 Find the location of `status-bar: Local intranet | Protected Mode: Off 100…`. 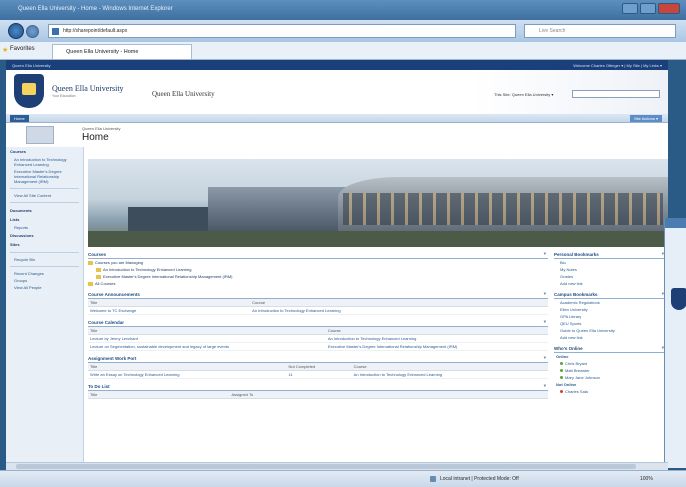

status-bar: Local intranet | Protected Mode: Off 100… is located at coordinates (343, 478).